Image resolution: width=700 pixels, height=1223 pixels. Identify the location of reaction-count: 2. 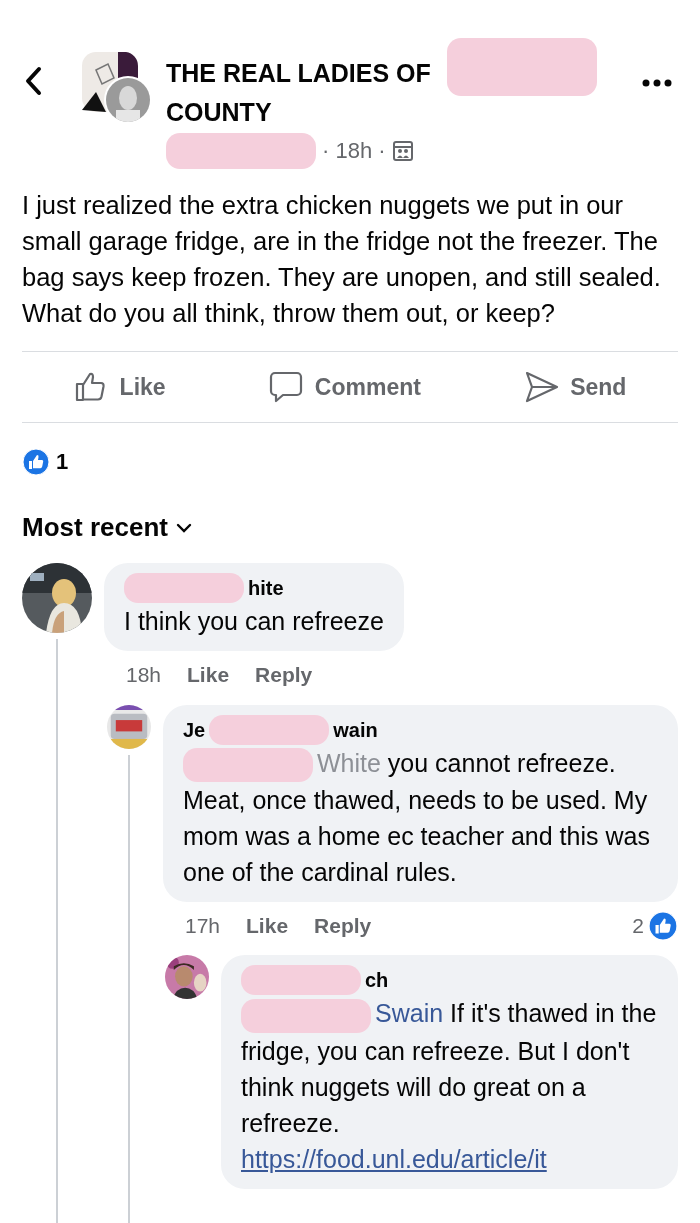
(638, 925).